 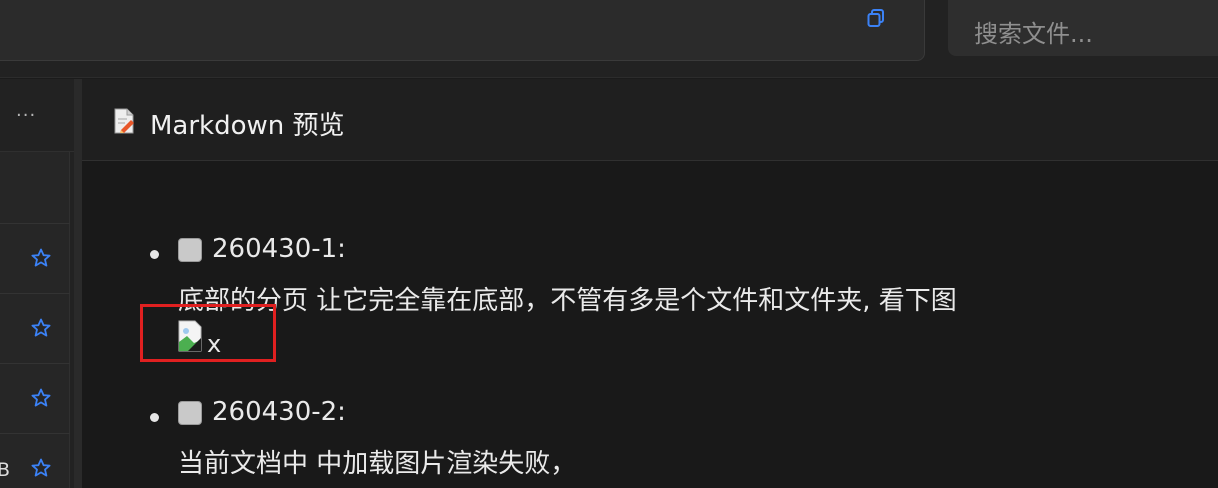 What do you see at coordinates (462, 30) in the screenshot?
I see `path-field` at bounding box center [462, 30].